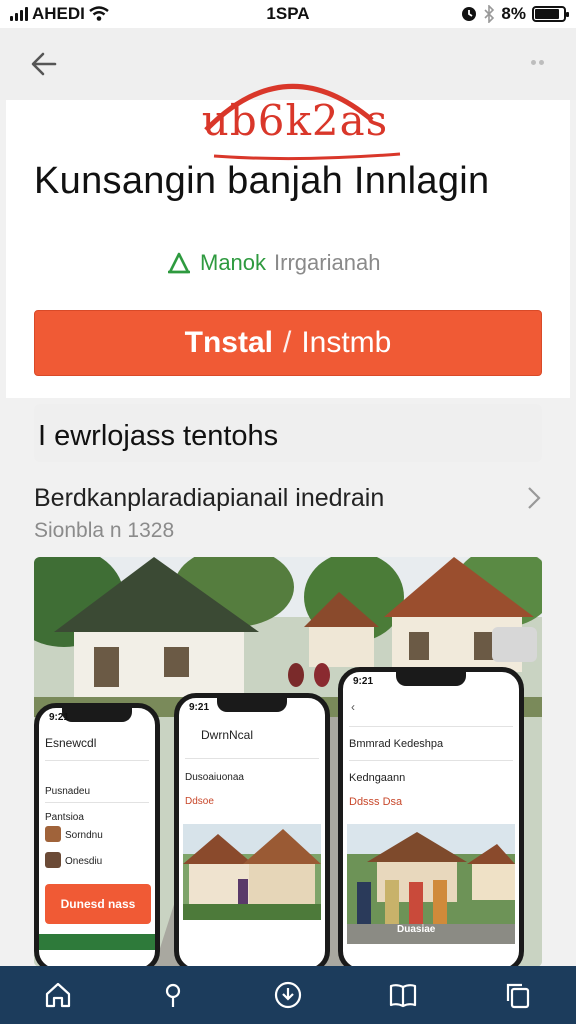 The image size is (576, 1024). What do you see at coordinates (233, 262) in the screenshot?
I see `developer-name: Manok` at bounding box center [233, 262].